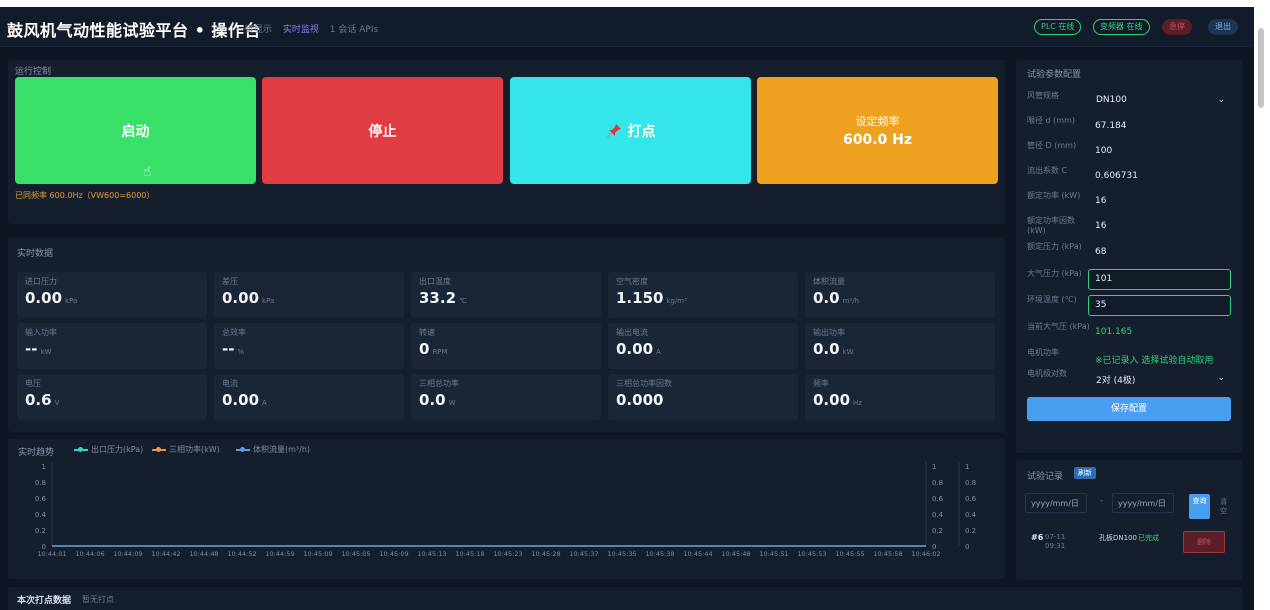  What do you see at coordinates (900, 295) in the screenshot?
I see `metric-card: 体积流量 0.0 m³/h` at bounding box center [900, 295].